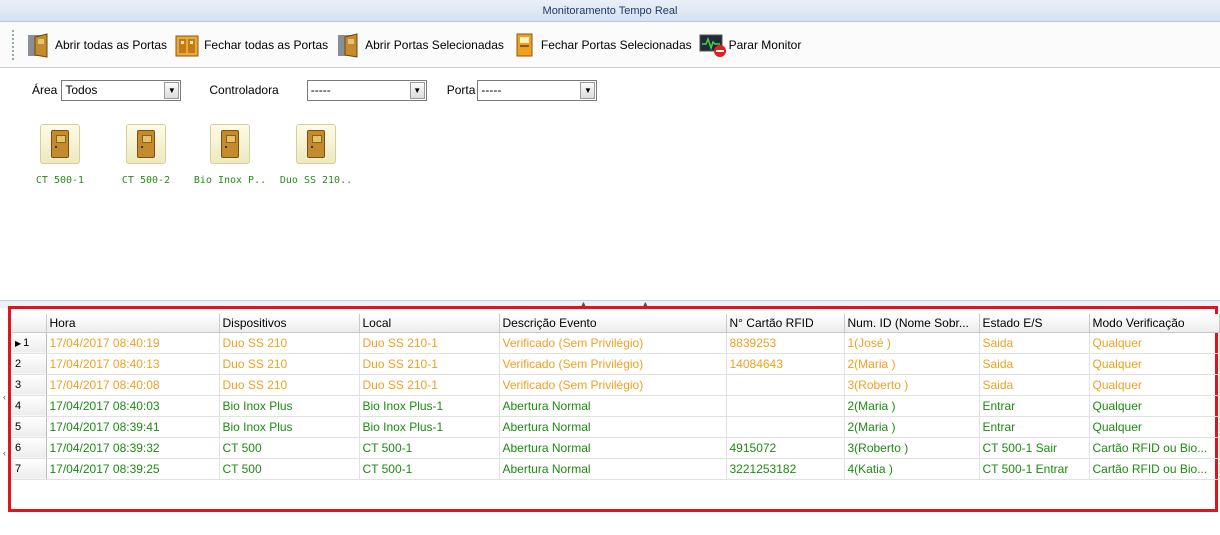  What do you see at coordinates (121, 90) in the screenshot?
I see `area-select: Todos ▼` at bounding box center [121, 90].